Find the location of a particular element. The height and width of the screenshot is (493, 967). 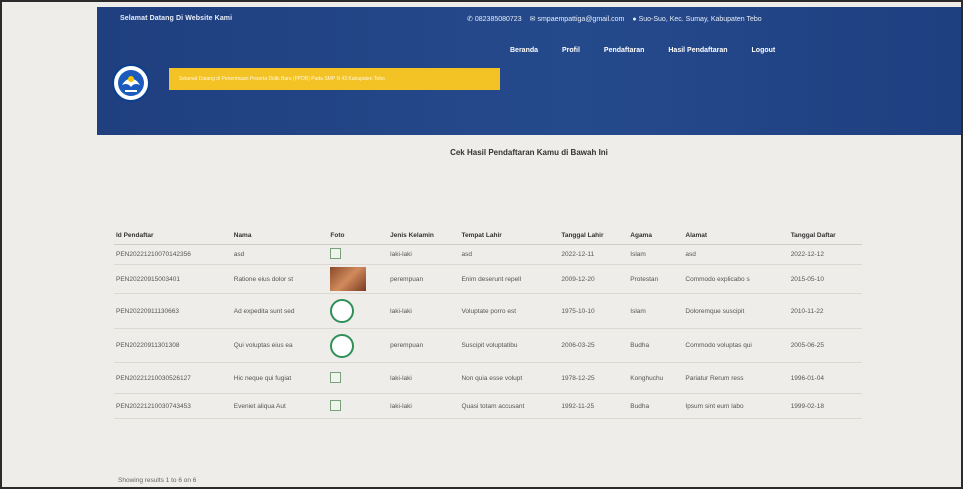

welcome-text: Selamat Datang Di Website Kami is located at coordinates (176, 18).